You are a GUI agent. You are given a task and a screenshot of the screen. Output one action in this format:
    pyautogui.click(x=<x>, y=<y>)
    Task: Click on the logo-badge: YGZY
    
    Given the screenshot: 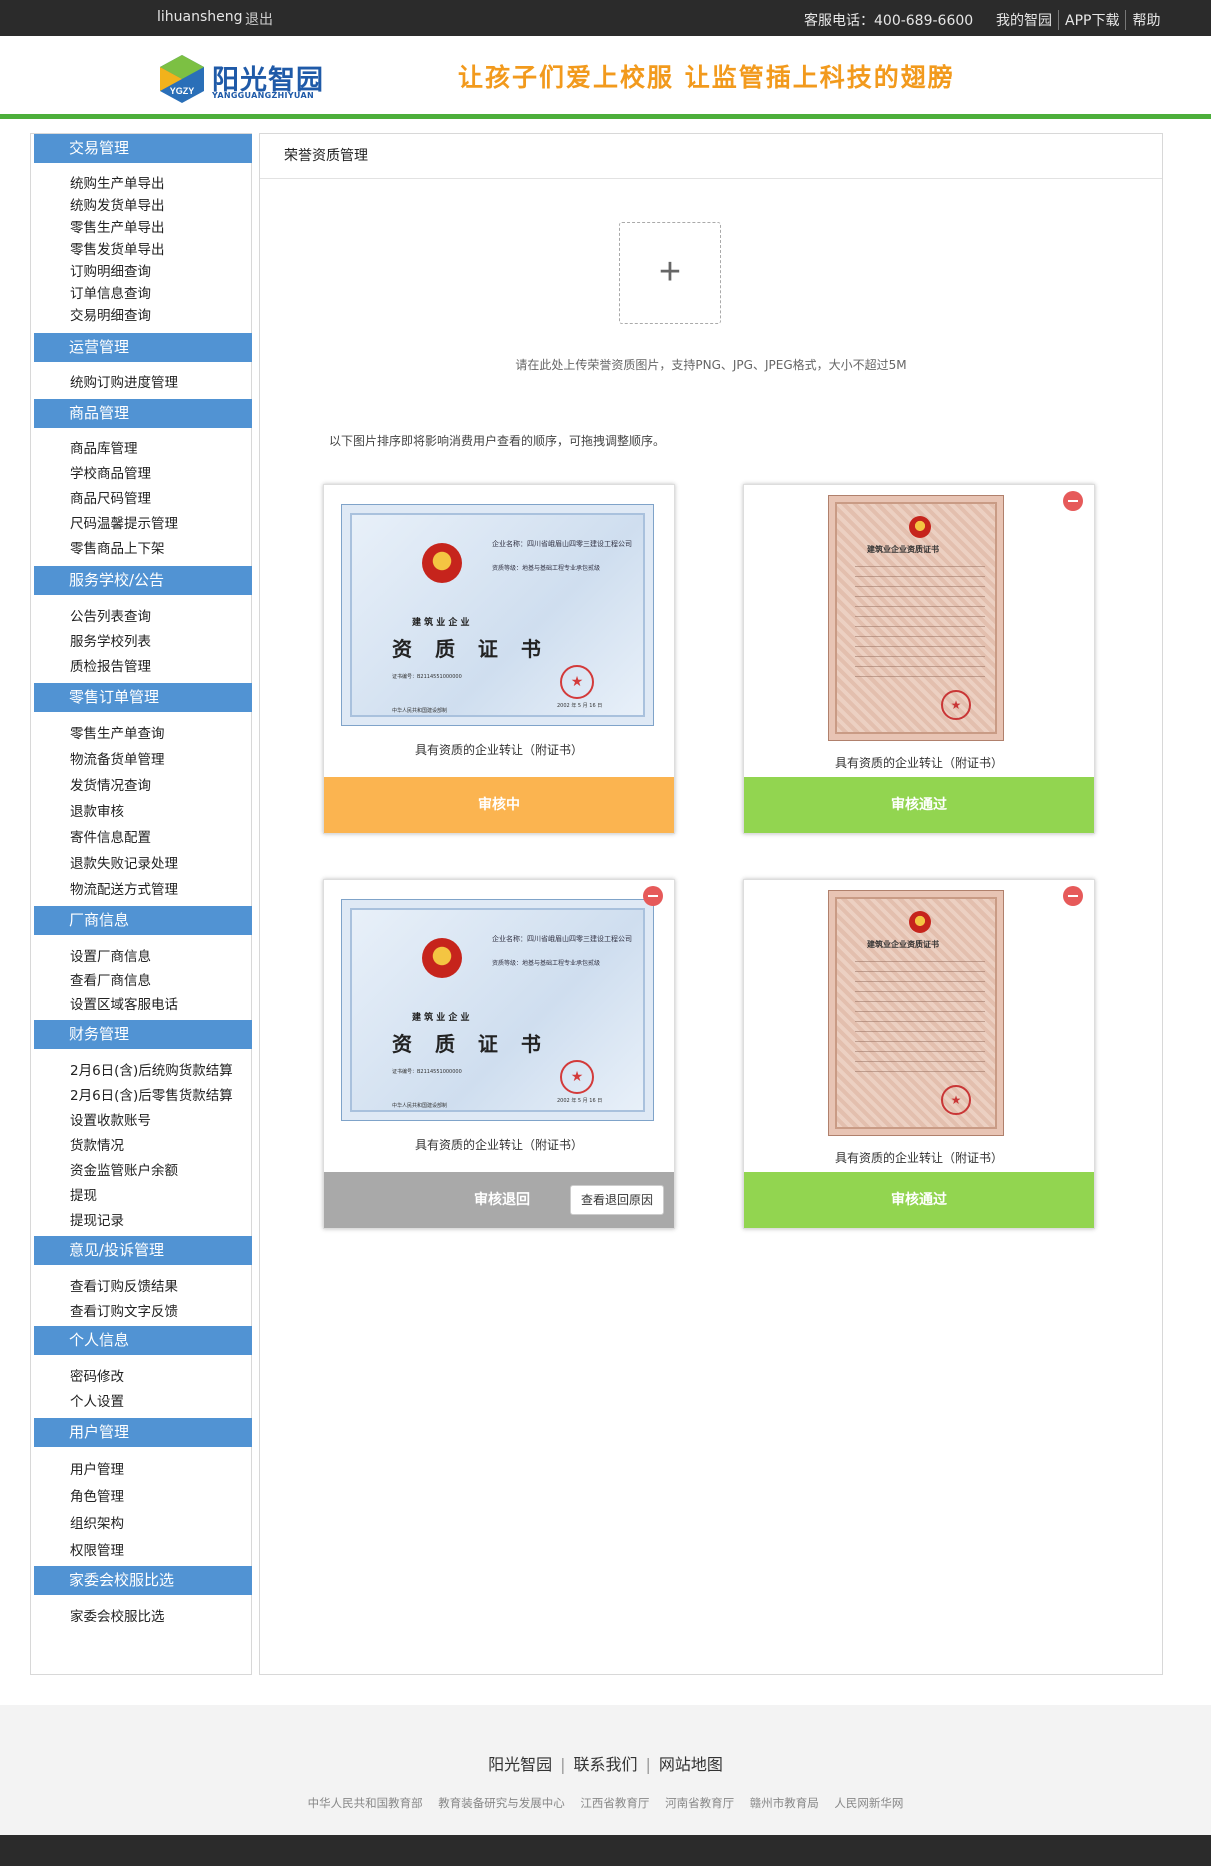 What is the action you would take?
    pyautogui.click(x=182, y=91)
    